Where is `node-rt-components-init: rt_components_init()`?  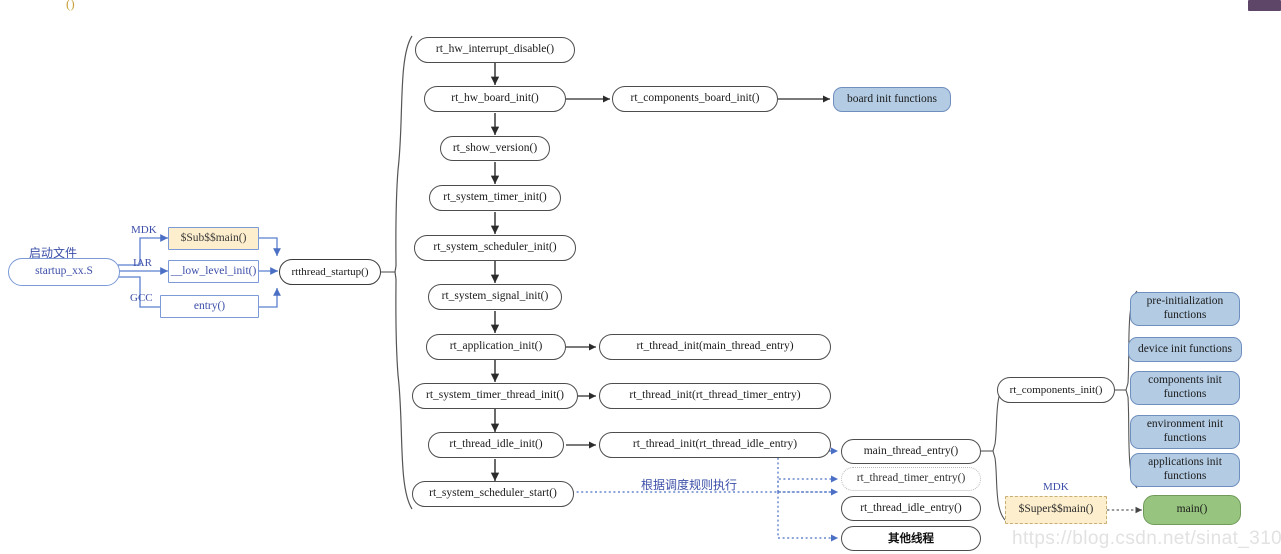
node-rt-components-init: rt_components_init() is located at coordinates (1056, 390).